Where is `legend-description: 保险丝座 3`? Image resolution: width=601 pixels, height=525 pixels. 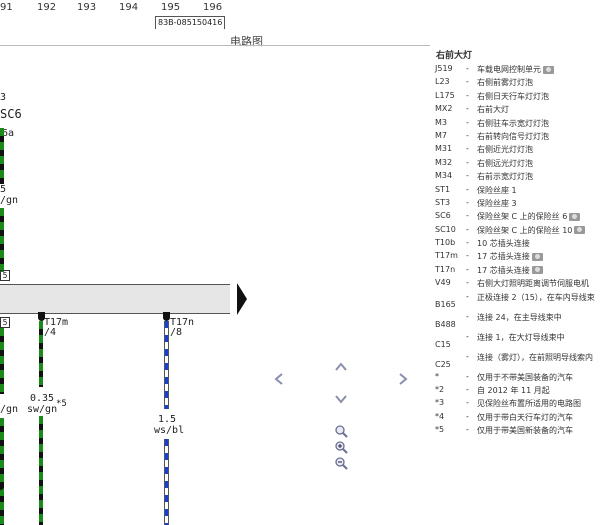
legend-description: 保险丝座 3 is located at coordinates (497, 203).